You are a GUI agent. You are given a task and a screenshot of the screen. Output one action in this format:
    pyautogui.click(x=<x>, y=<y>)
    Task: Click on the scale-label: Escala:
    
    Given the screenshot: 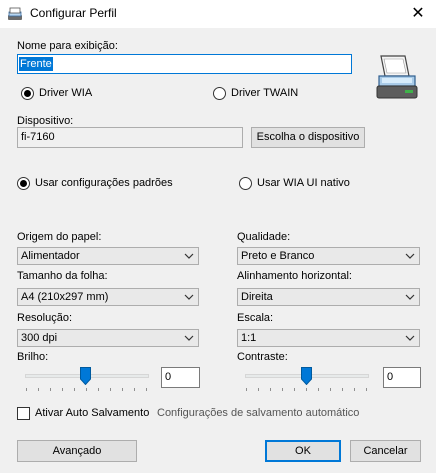 What is the action you would take?
    pyautogui.click(x=255, y=318)
    